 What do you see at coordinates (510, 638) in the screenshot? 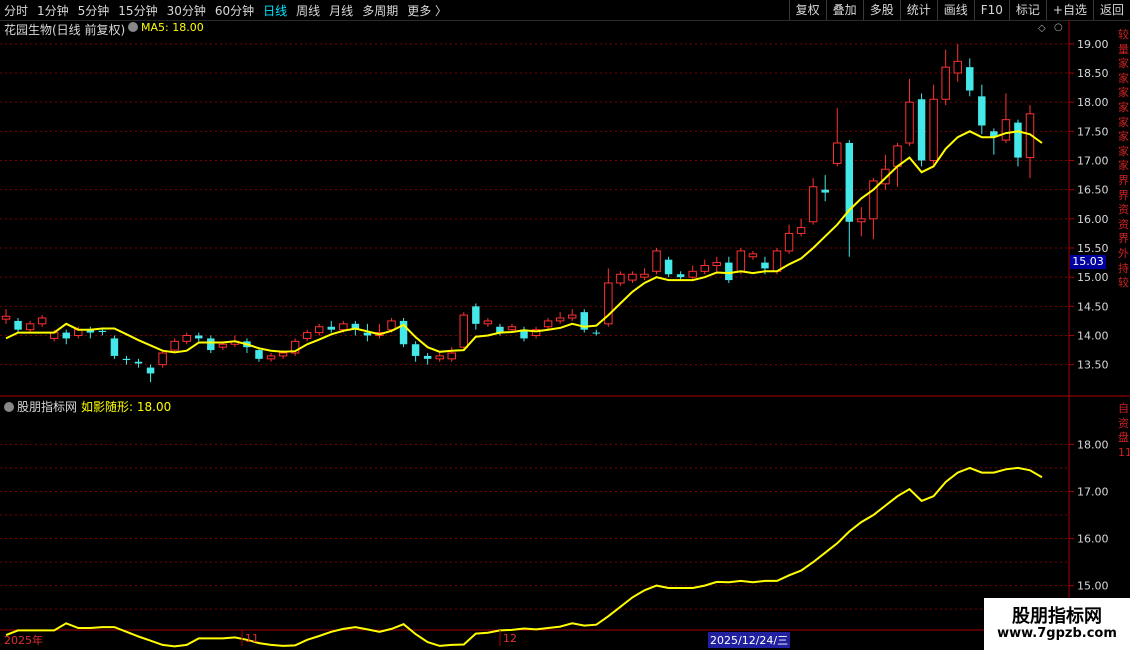
I see `date-month-12: 12` at bounding box center [510, 638].